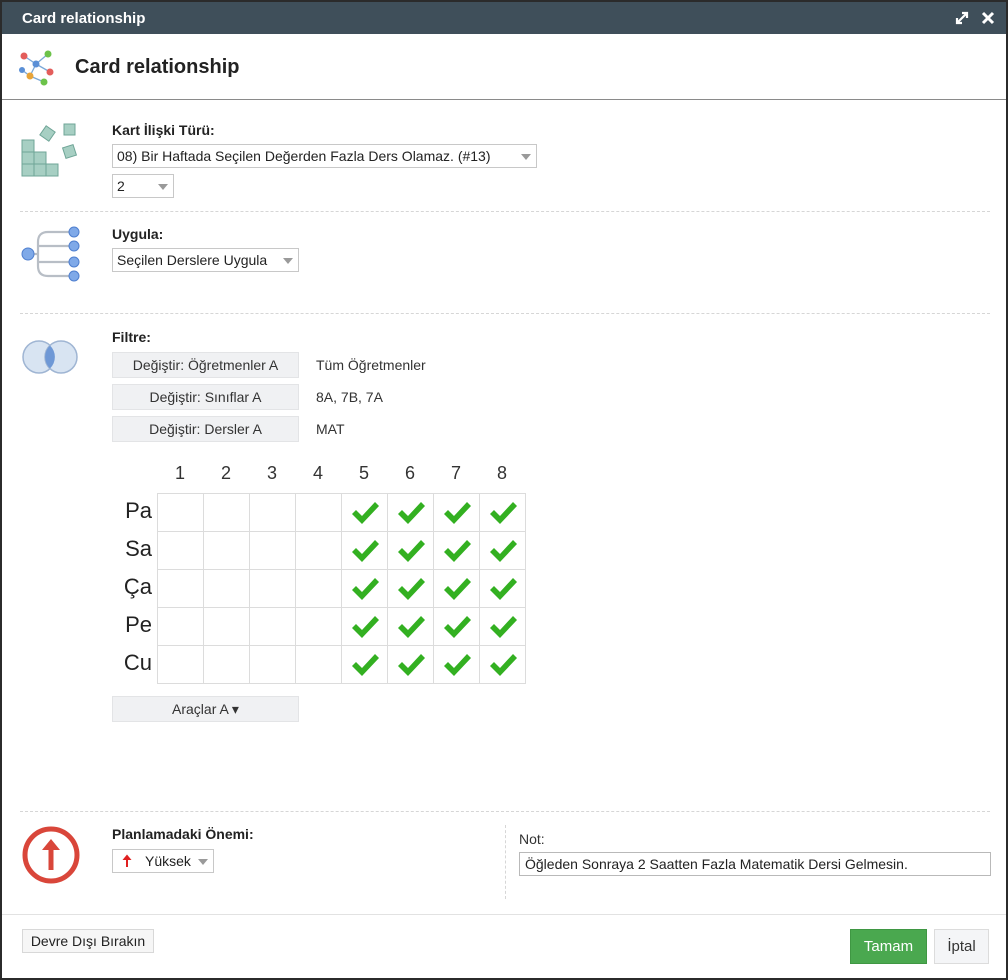 Image resolution: width=1008 pixels, height=980 pixels. Describe the element at coordinates (504, 18) in the screenshot. I see `window-titlebar: Card relationship` at that location.